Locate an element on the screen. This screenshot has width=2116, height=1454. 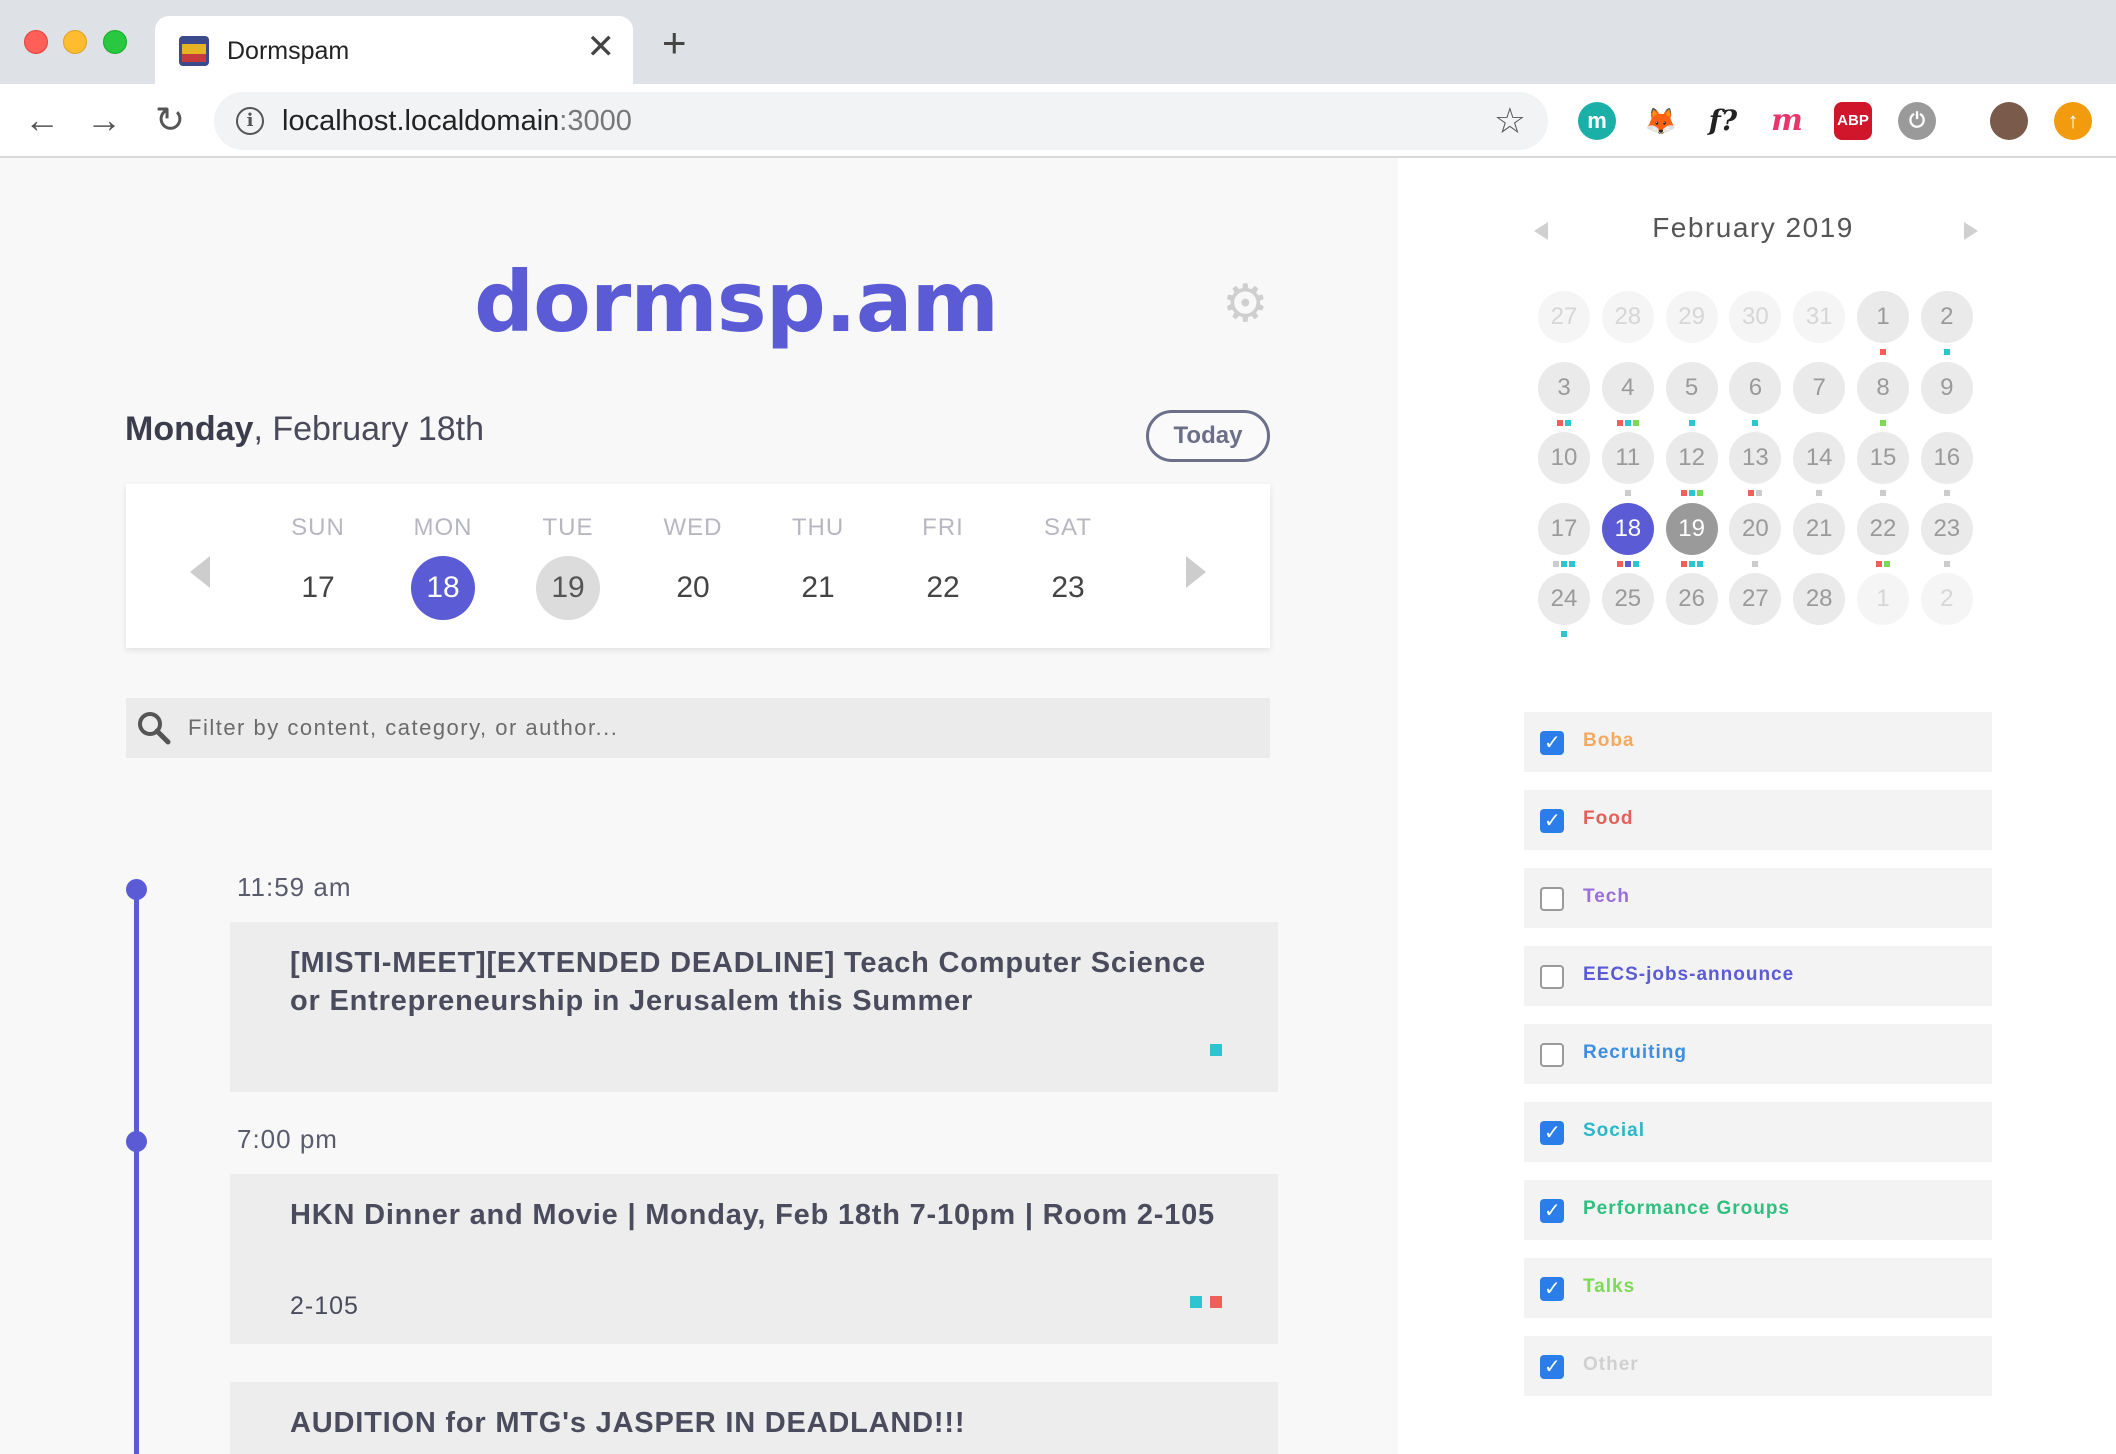
week-day-number: 17 is located at coordinates (318, 588).